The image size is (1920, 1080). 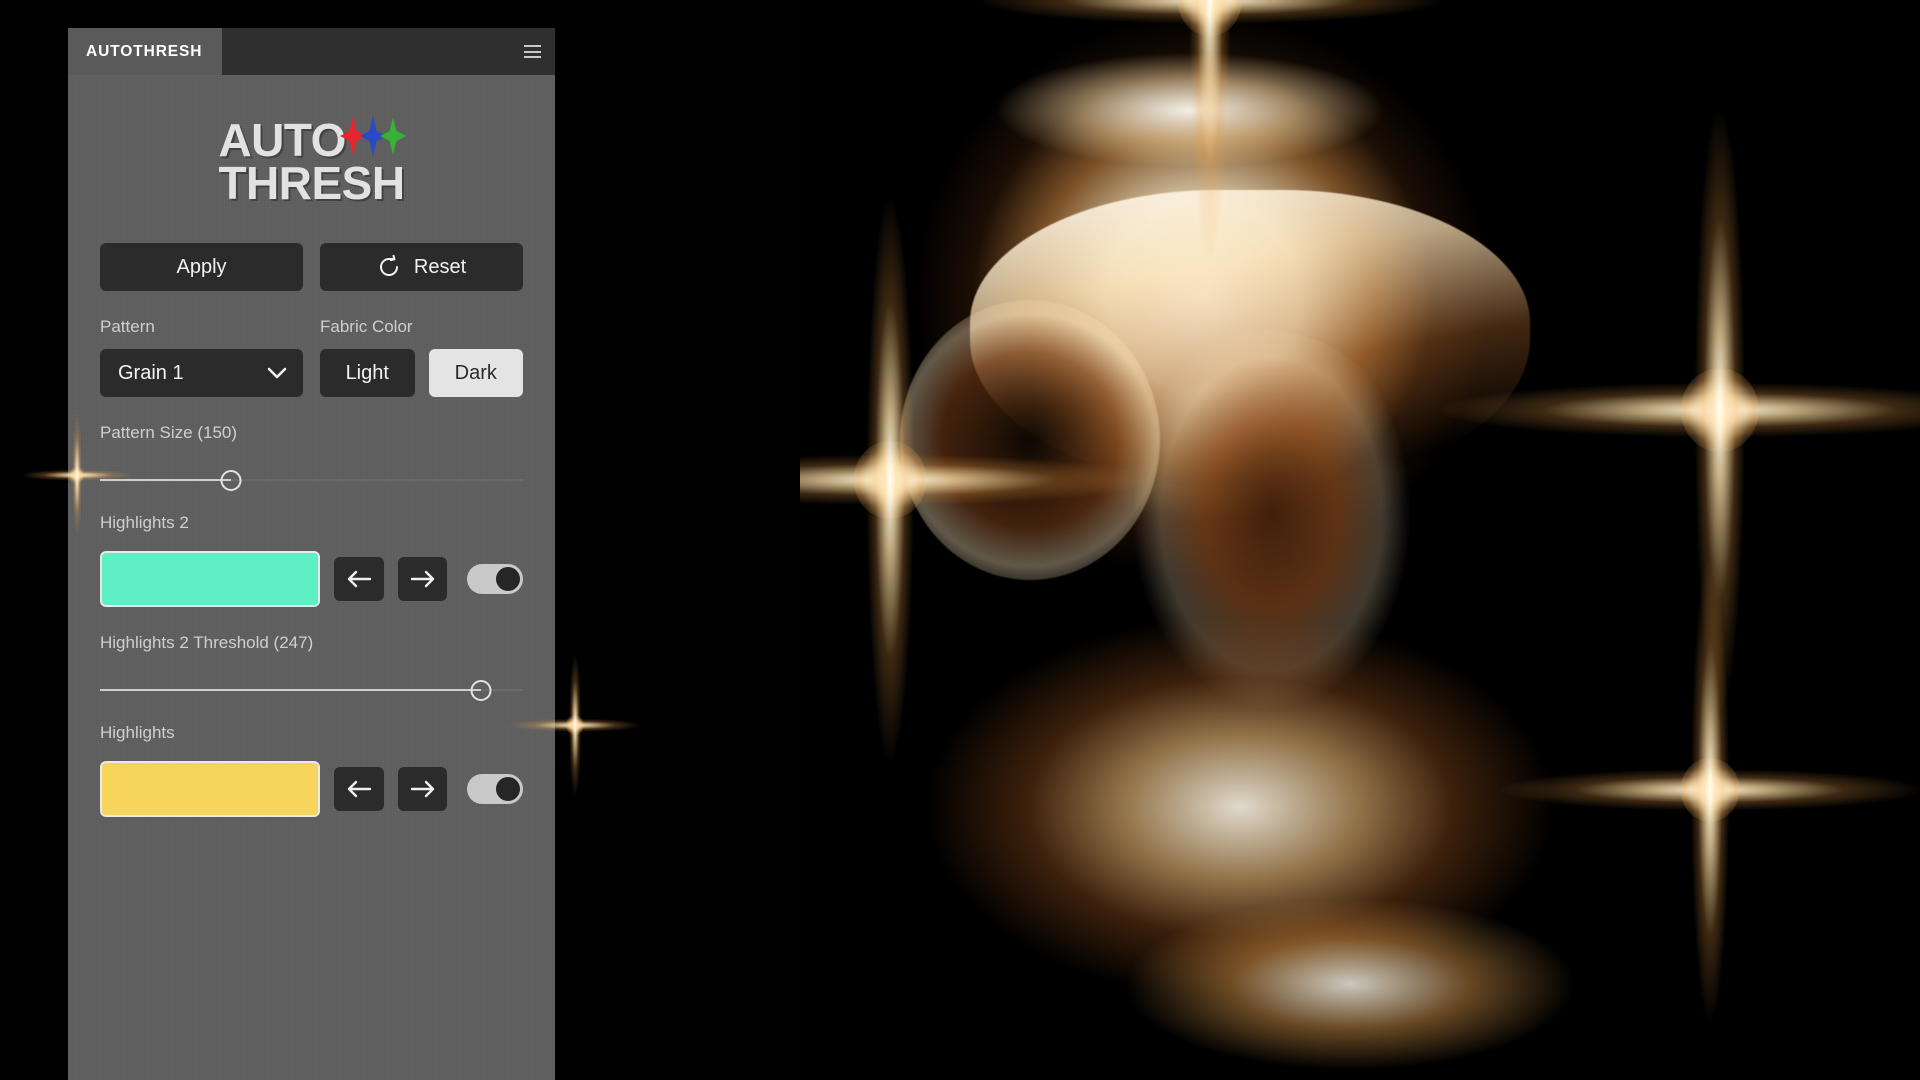 What do you see at coordinates (210, 789) in the screenshot?
I see `highlights-color-swatch` at bounding box center [210, 789].